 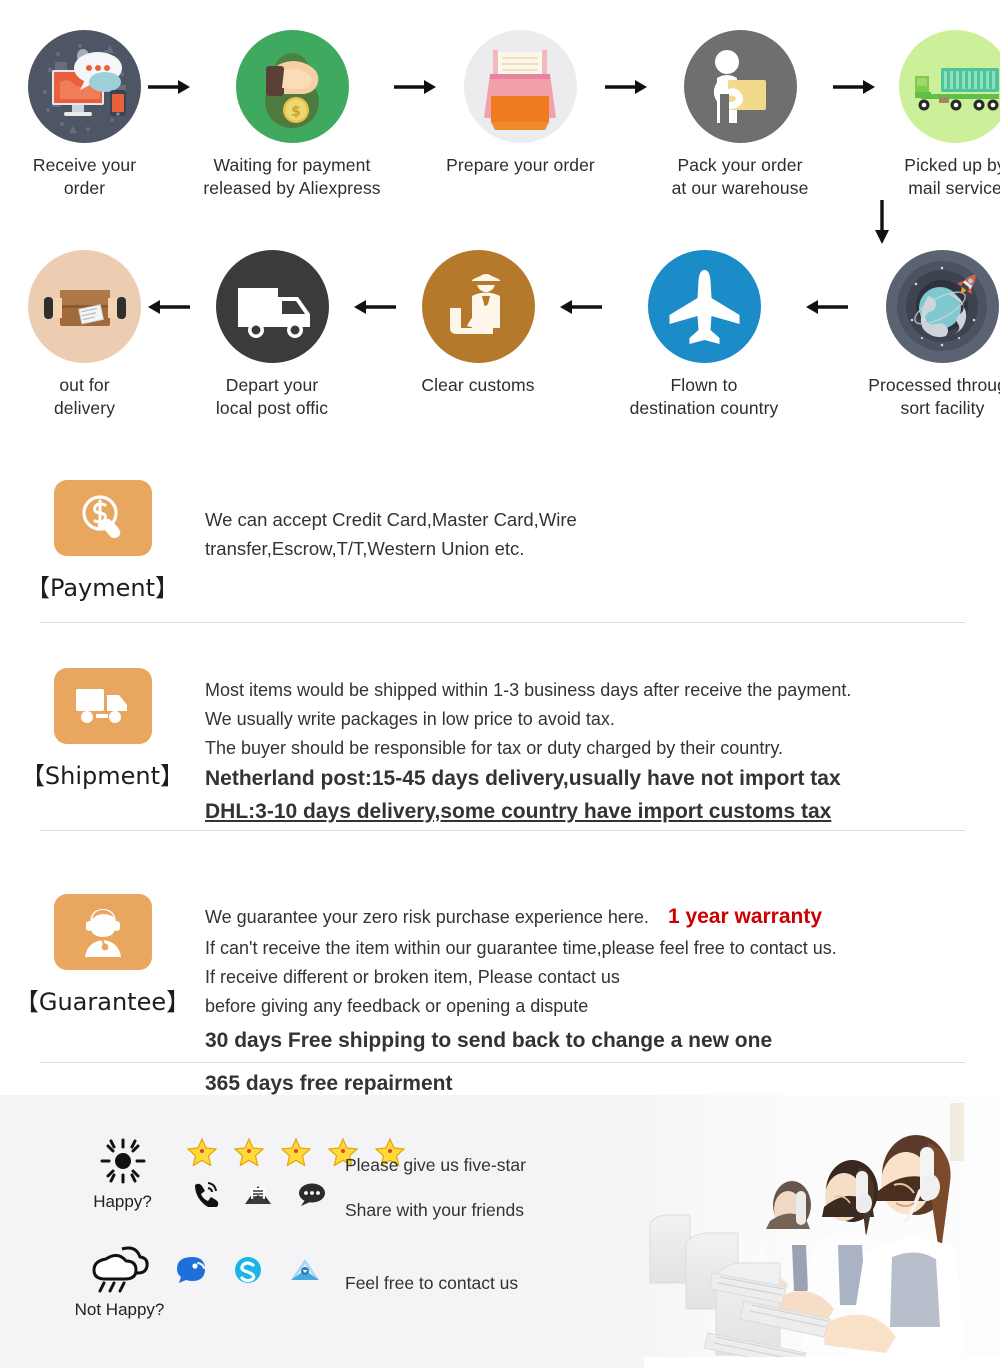 What do you see at coordinates (123, 1163) in the screenshot?
I see `sun-icon` at bounding box center [123, 1163].